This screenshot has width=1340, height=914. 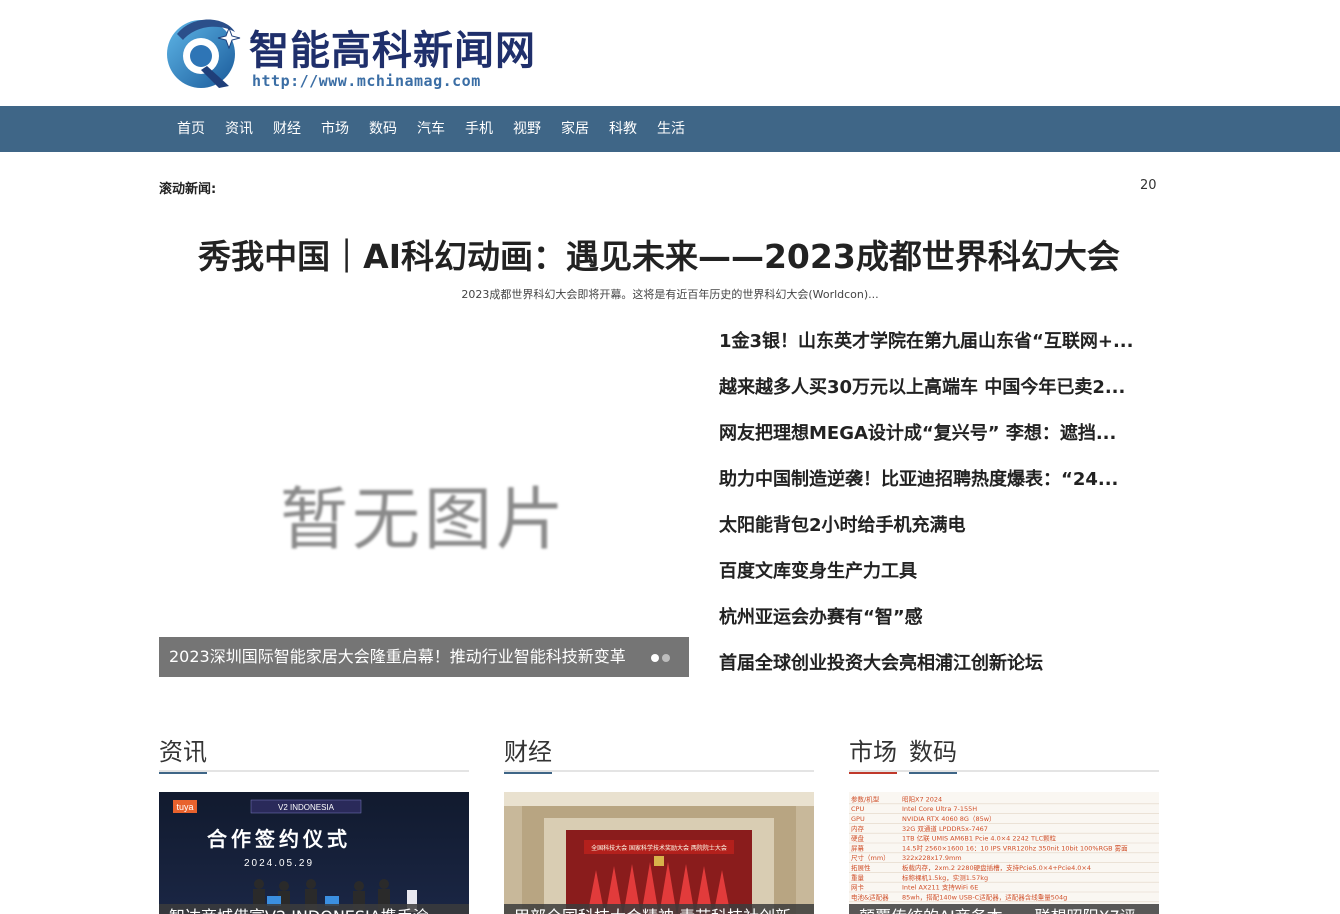 What do you see at coordinates (527, 129) in the screenshot?
I see `nav-item-vision: 视野` at bounding box center [527, 129].